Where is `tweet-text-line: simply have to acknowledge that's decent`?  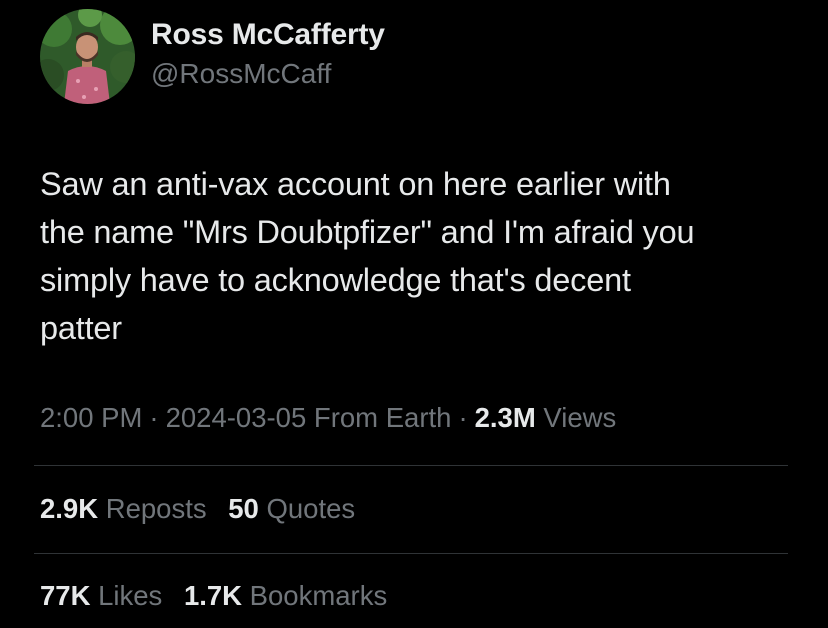 tweet-text-line: simply have to acknowledge that's decent is located at coordinates (335, 280).